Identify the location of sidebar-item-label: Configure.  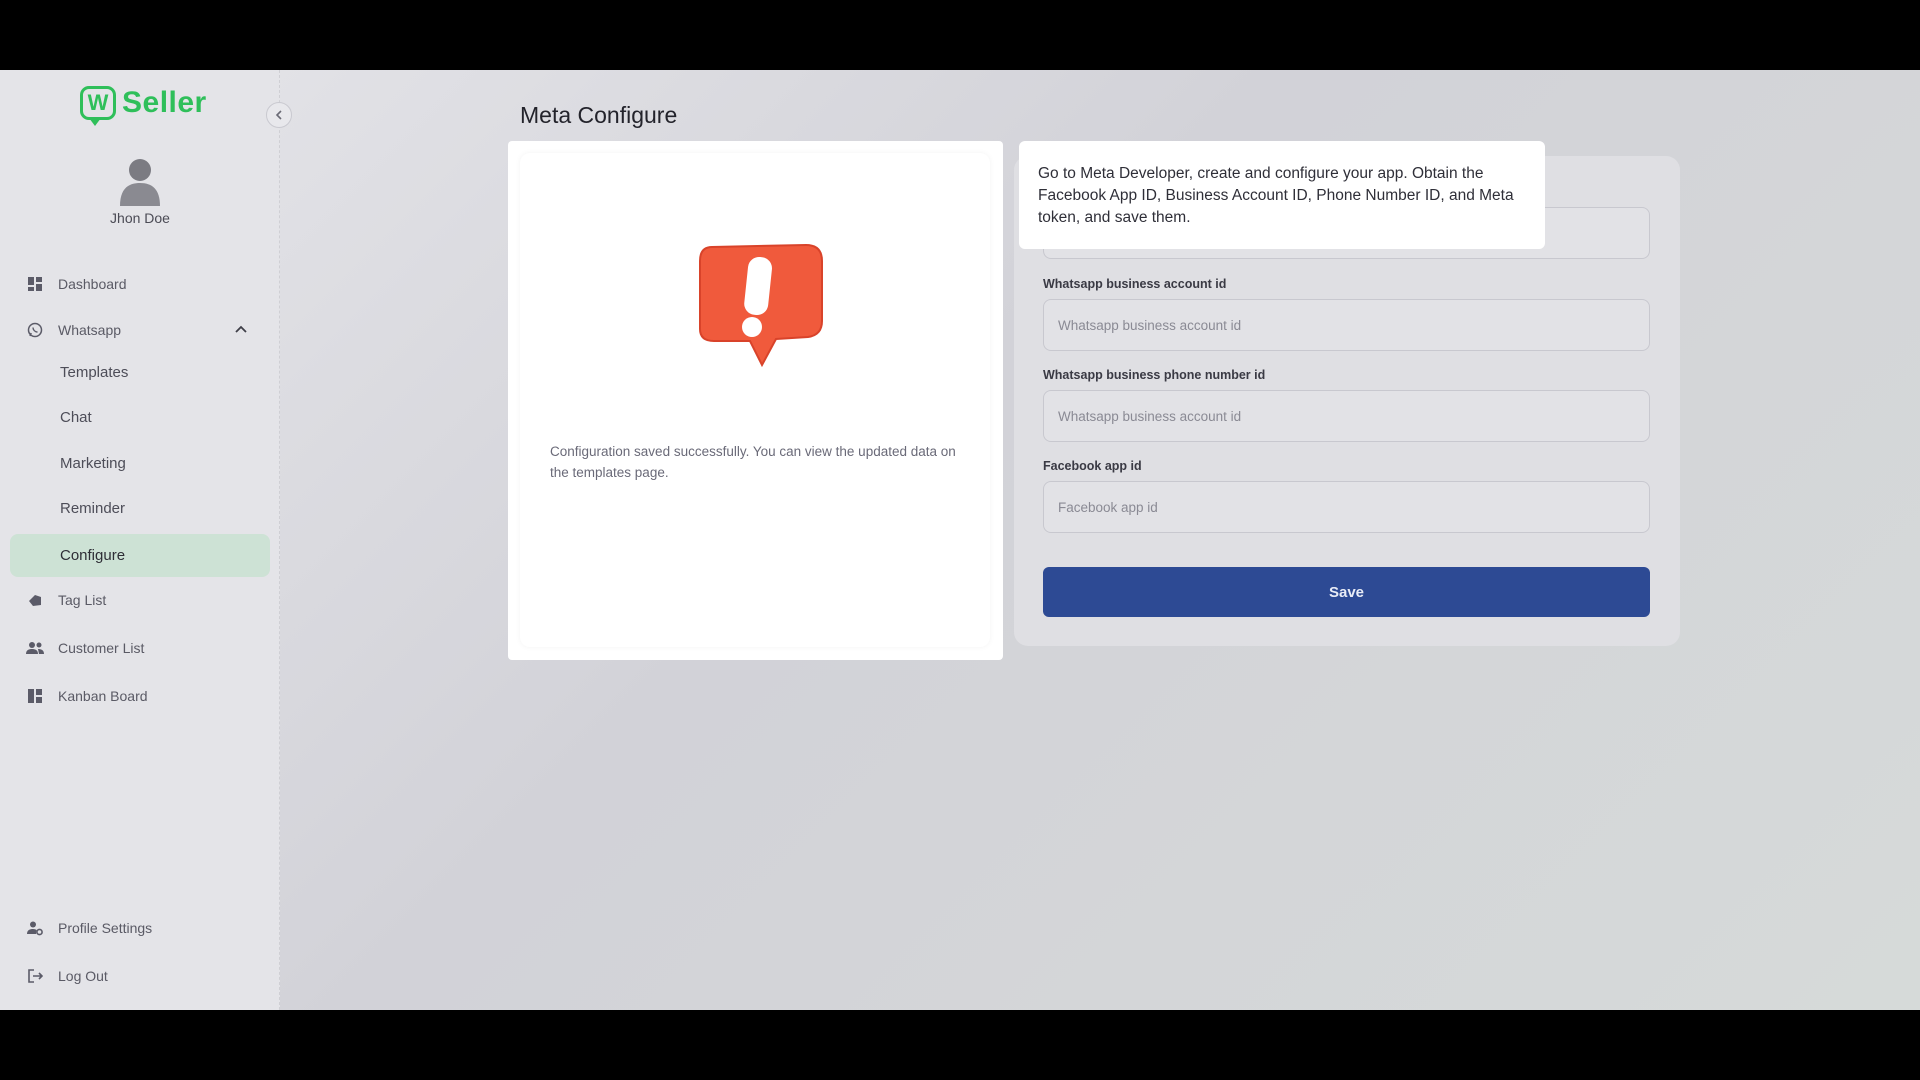
(93, 555).